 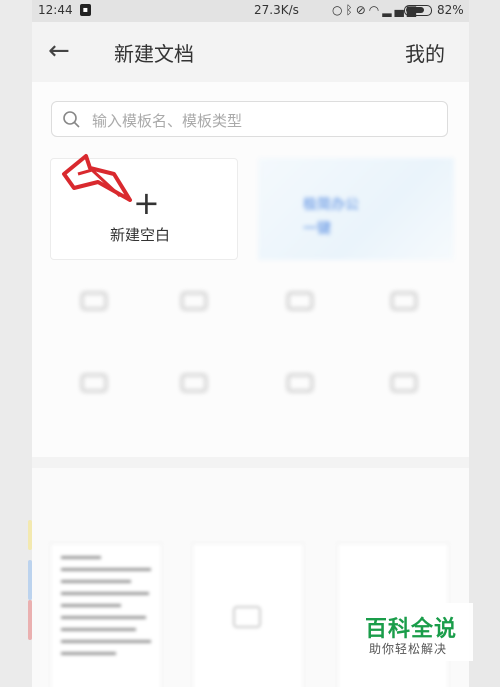 What do you see at coordinates (85, 10) in the screenshot?
I see `app-notification-icon: ▪` at bounding box center [85, 10].